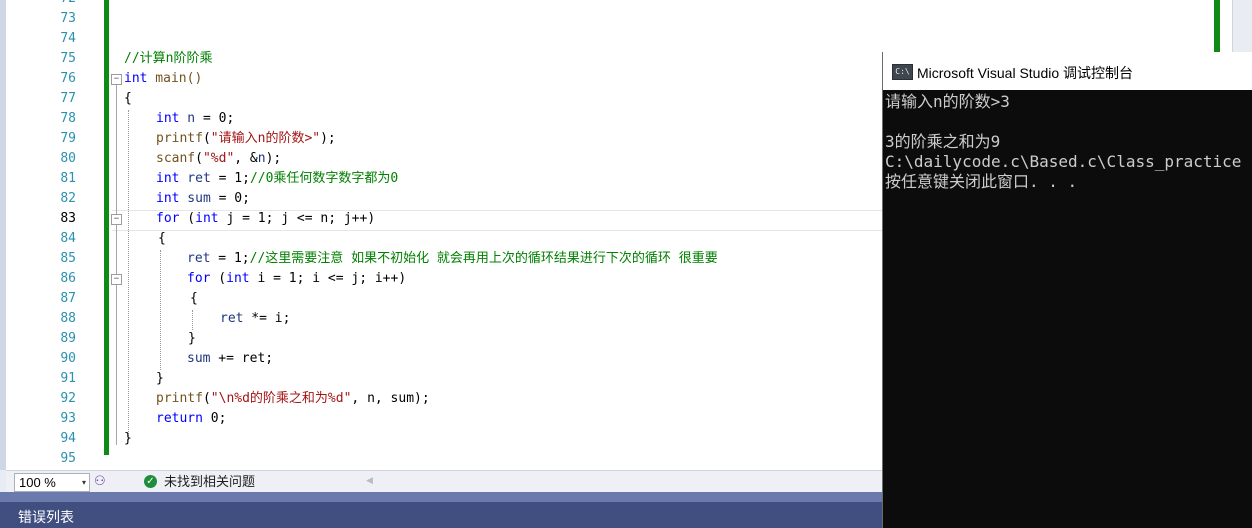  I want to click on code-line-92: printf("\n%d的阶乘之和为%d", n, sum);, so click(293, 399).